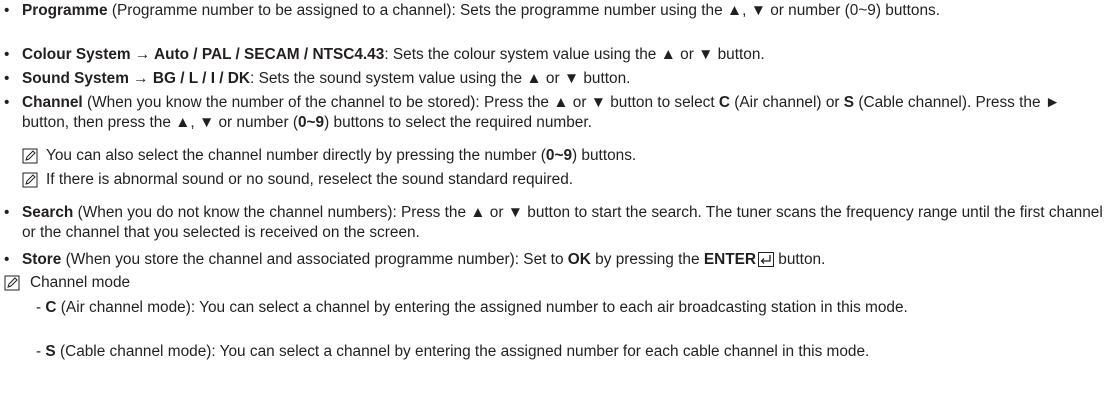 Image resolution: width=1112 pixels, height=415 pixels. What do you see at coordinates (800, 259) in the screenshot?
I see `store-desc-3: button.` at bounding box center [800, 259].